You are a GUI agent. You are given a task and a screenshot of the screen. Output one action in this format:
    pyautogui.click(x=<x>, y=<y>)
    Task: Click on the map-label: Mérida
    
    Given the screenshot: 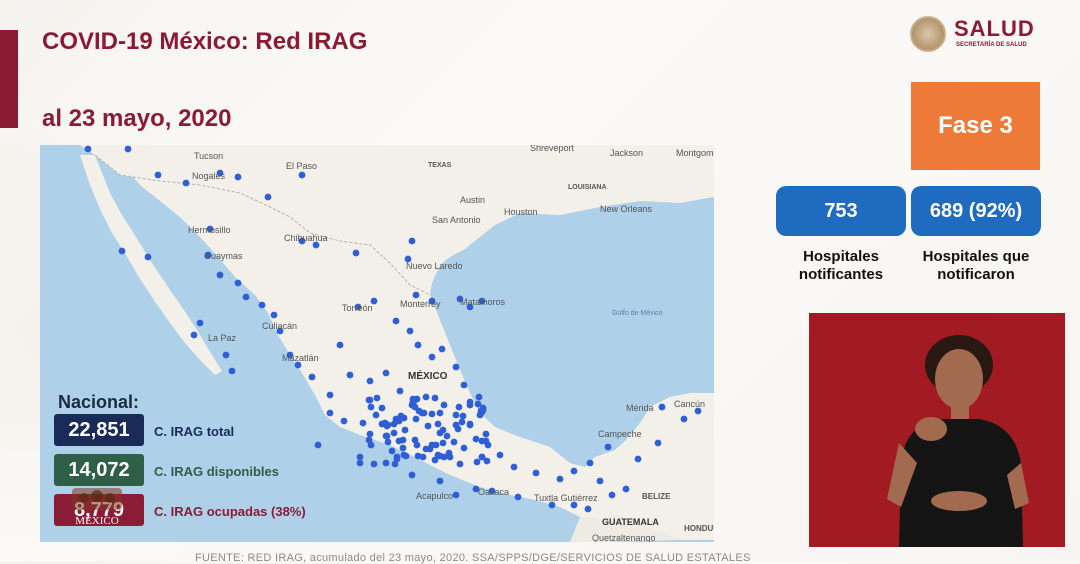 What is the action you would take?
    pyautogui.click(x=640, y=408)
    